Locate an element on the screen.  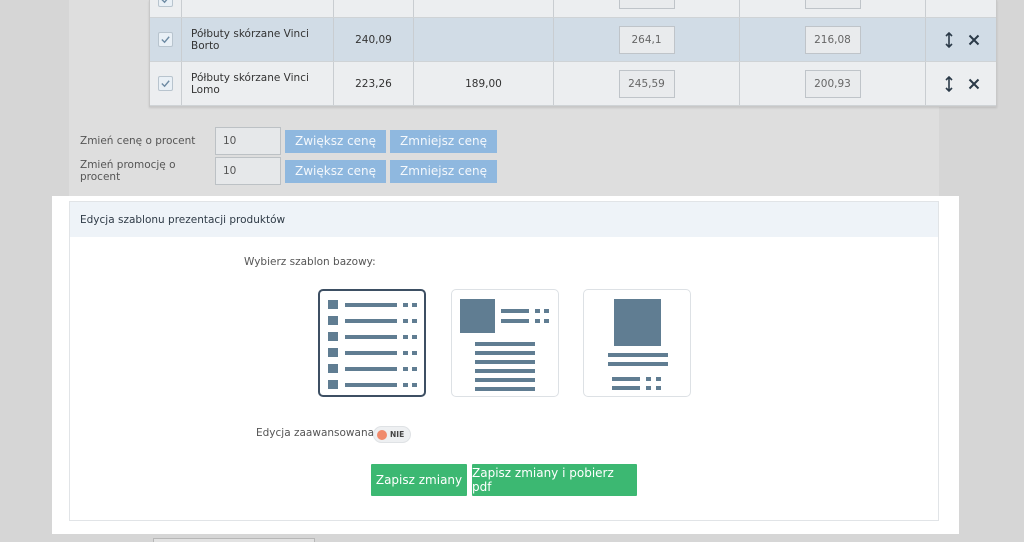
product-promo-price: 189,00 is located at coordinates (484, 83).